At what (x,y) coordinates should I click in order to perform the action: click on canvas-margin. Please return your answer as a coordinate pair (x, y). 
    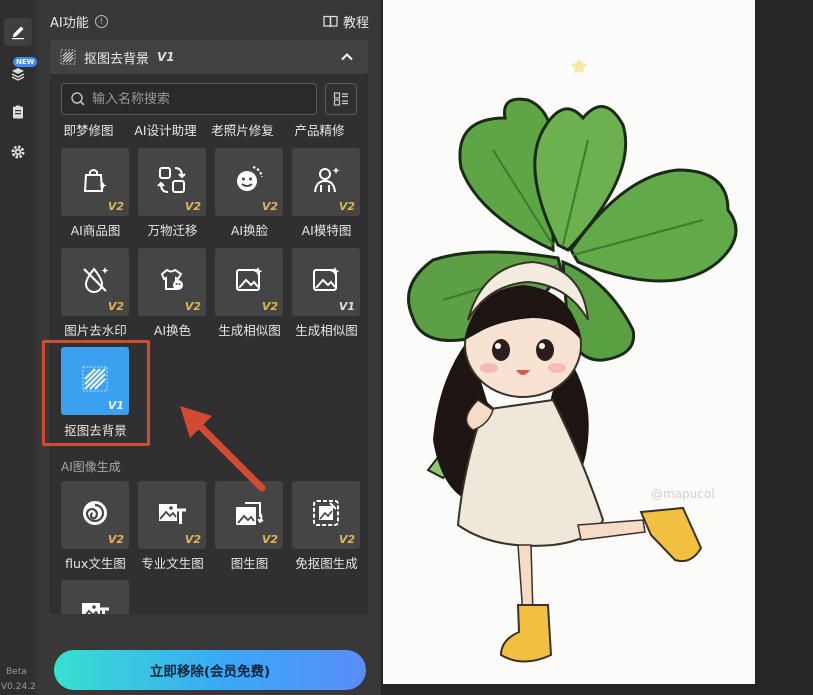
    Looking at the image, I should click on (784, 347).